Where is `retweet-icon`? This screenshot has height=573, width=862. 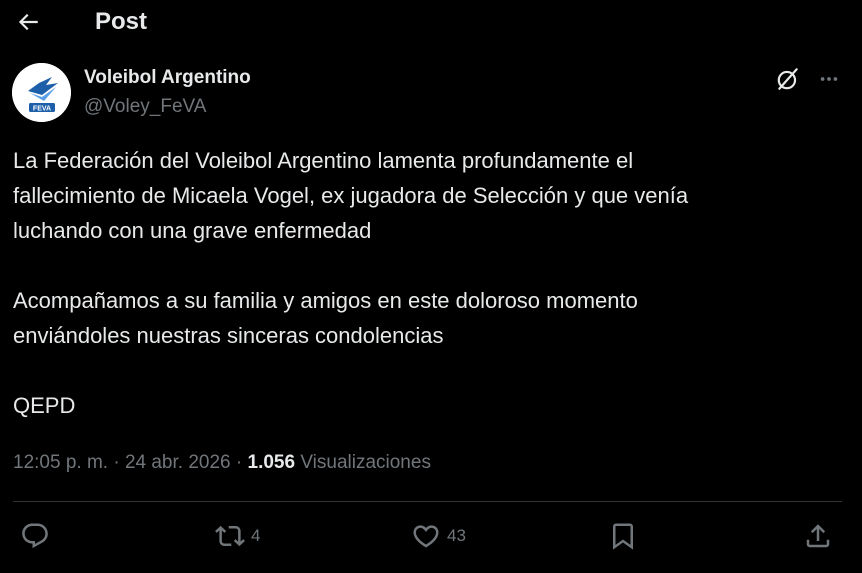 retweet-icon is located at coordinates (230, 536).